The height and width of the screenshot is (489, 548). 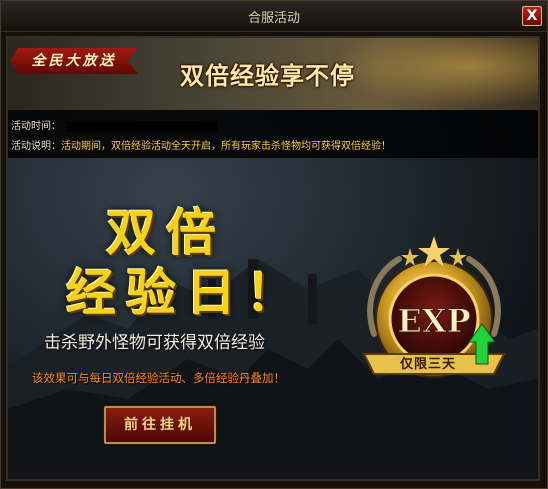 I want to click on event-time-label: 活动时间：, so click(x=36, y=126).